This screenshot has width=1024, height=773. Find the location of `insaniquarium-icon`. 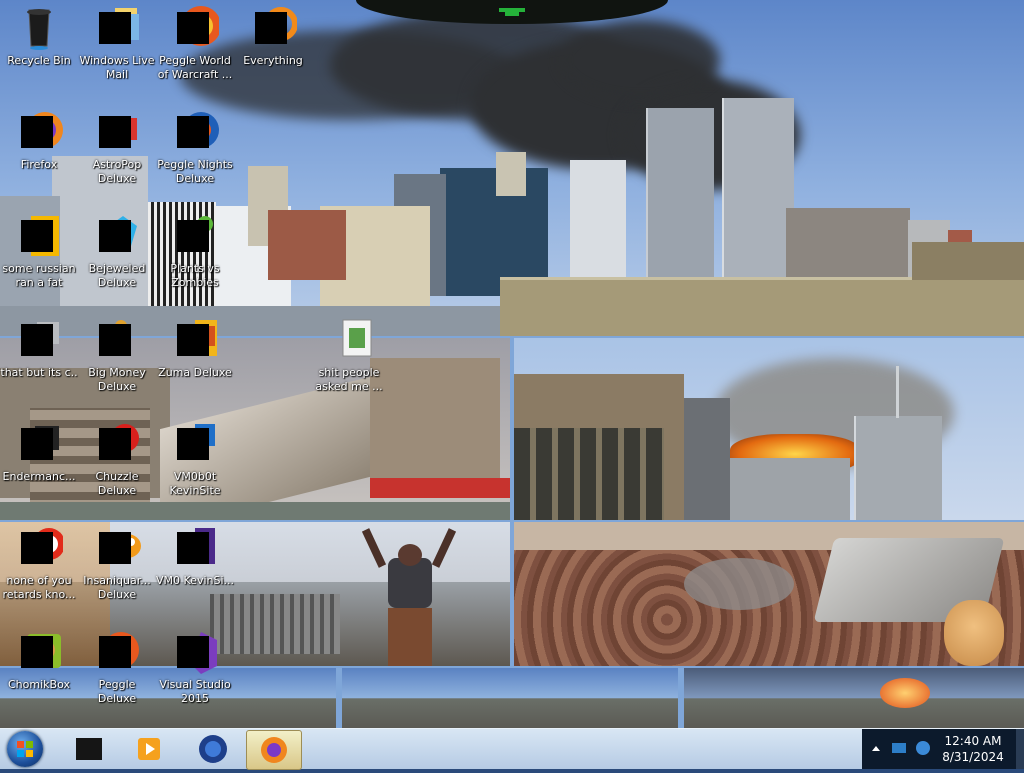

insaniquarium-icon is located at coordinates (117, 548).